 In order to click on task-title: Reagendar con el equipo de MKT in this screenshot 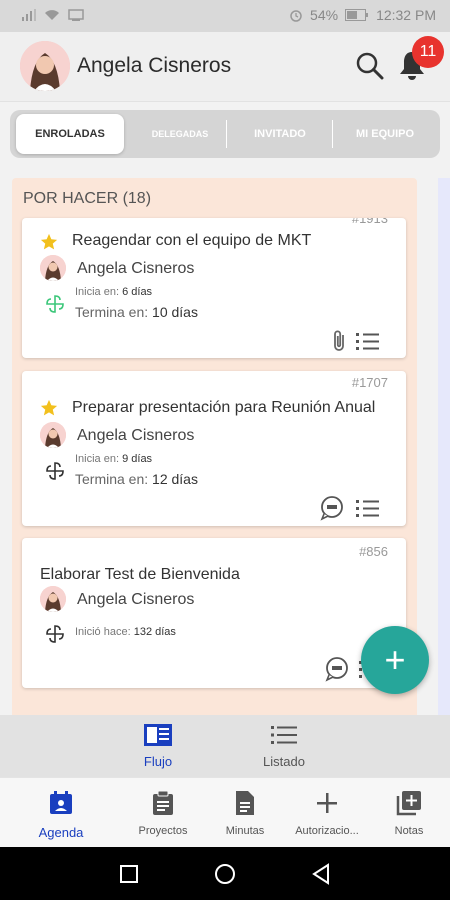, I will do `click(192, 240)`.